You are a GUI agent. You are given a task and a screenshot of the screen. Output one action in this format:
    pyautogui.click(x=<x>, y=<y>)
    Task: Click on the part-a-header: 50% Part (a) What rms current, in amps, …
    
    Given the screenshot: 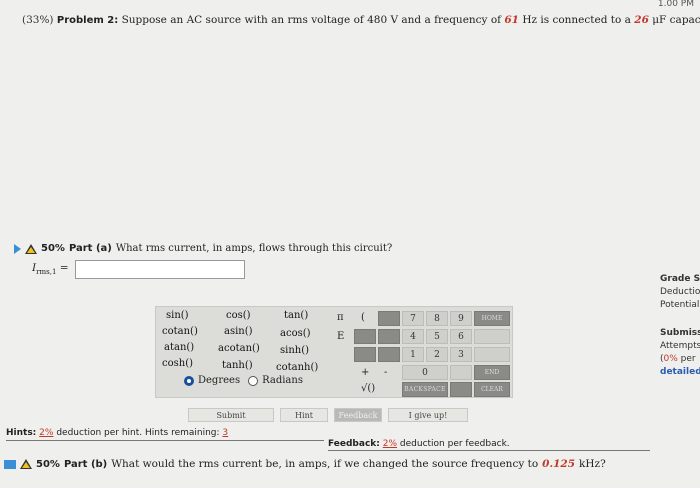 What is the action you would take?
    pyautogui.click(x=203, y=248)
    